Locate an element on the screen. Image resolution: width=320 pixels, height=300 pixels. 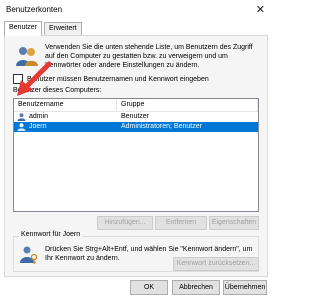
user-key-icon is located at coordinates (29, 255).